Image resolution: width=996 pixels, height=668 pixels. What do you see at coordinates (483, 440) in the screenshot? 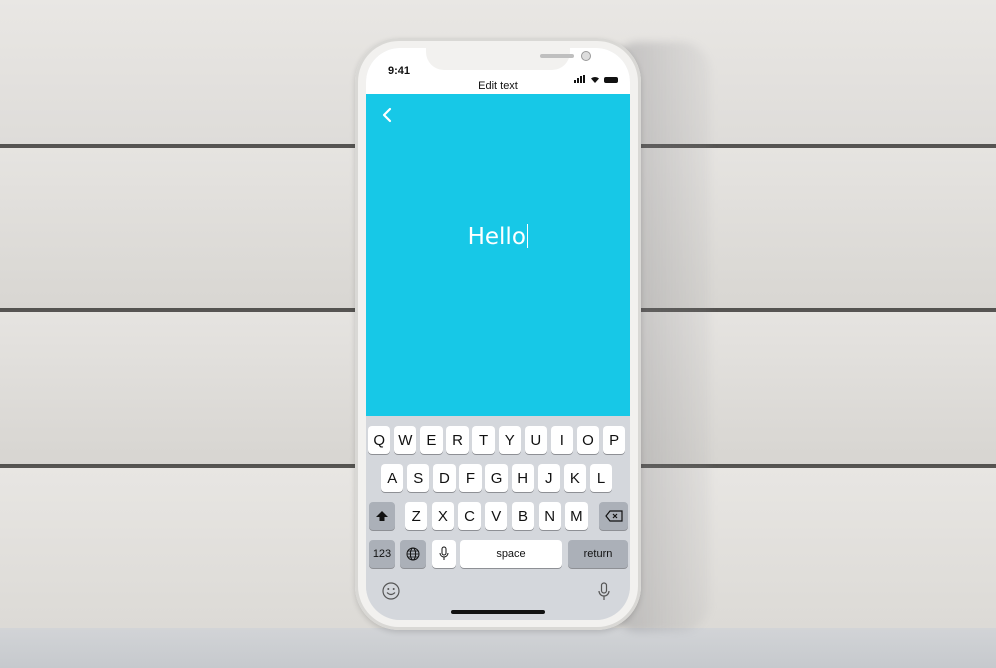
I see `key-t: T` at bounding box center [483, 440].